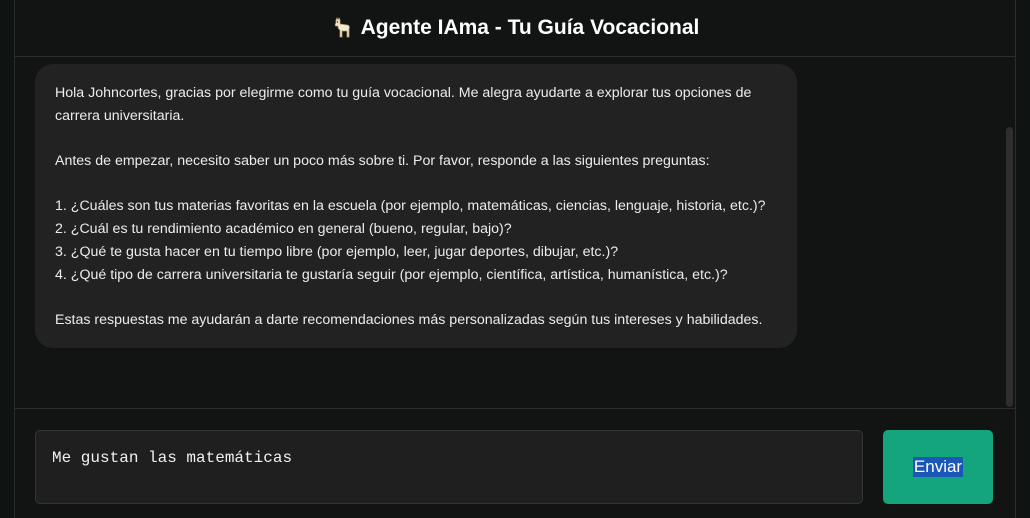 The image size is (1030, 518). I want to click on message-input: Me gustan las matemáticas, so click(449, 467).